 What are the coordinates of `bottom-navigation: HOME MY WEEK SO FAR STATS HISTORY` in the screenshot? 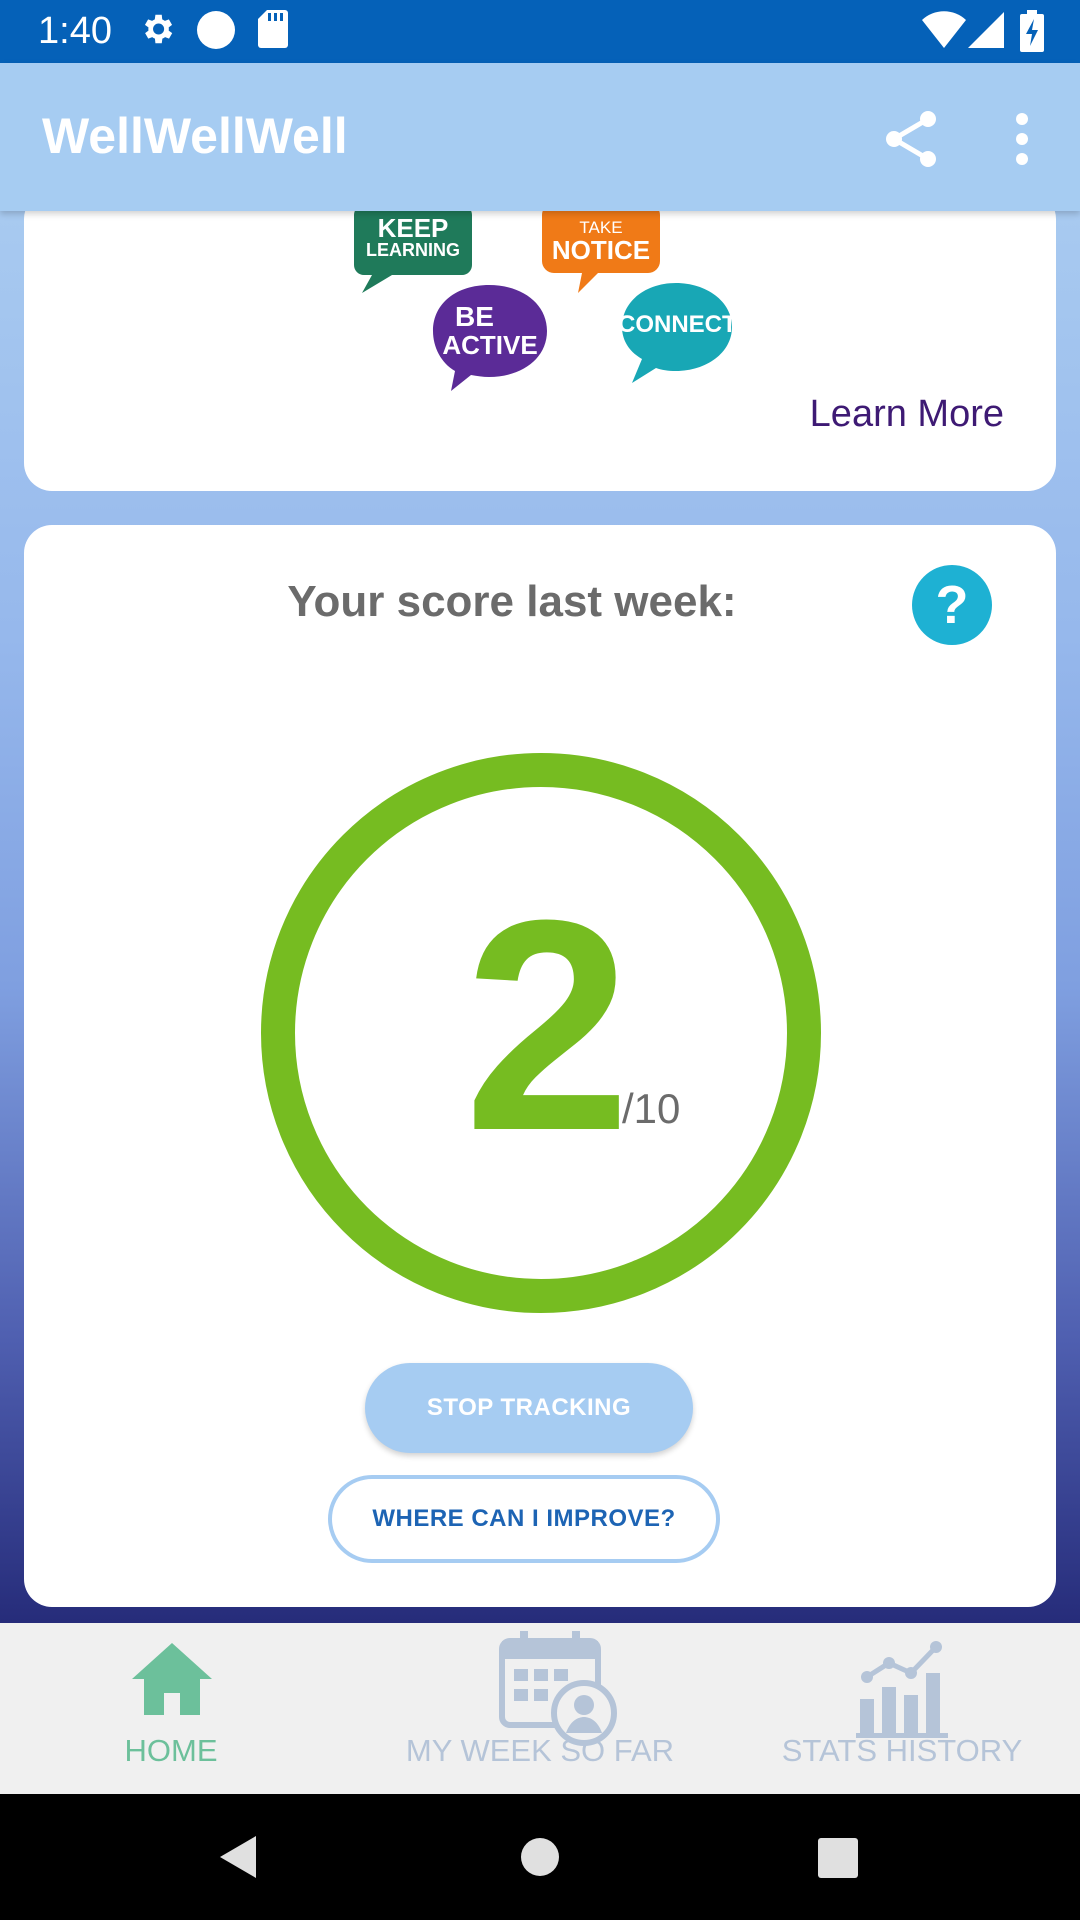 It's located at (540, 1708).